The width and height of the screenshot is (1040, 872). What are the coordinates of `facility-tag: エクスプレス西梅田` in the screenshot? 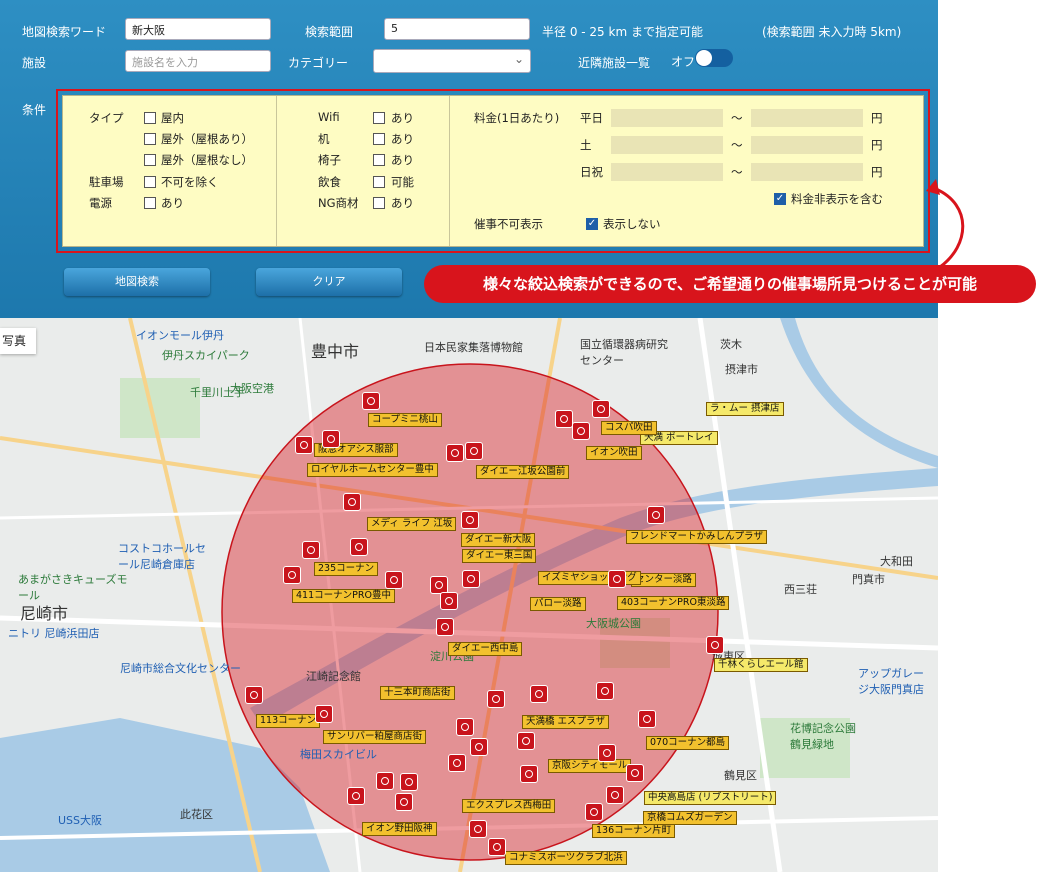 It's located at (509, 806).